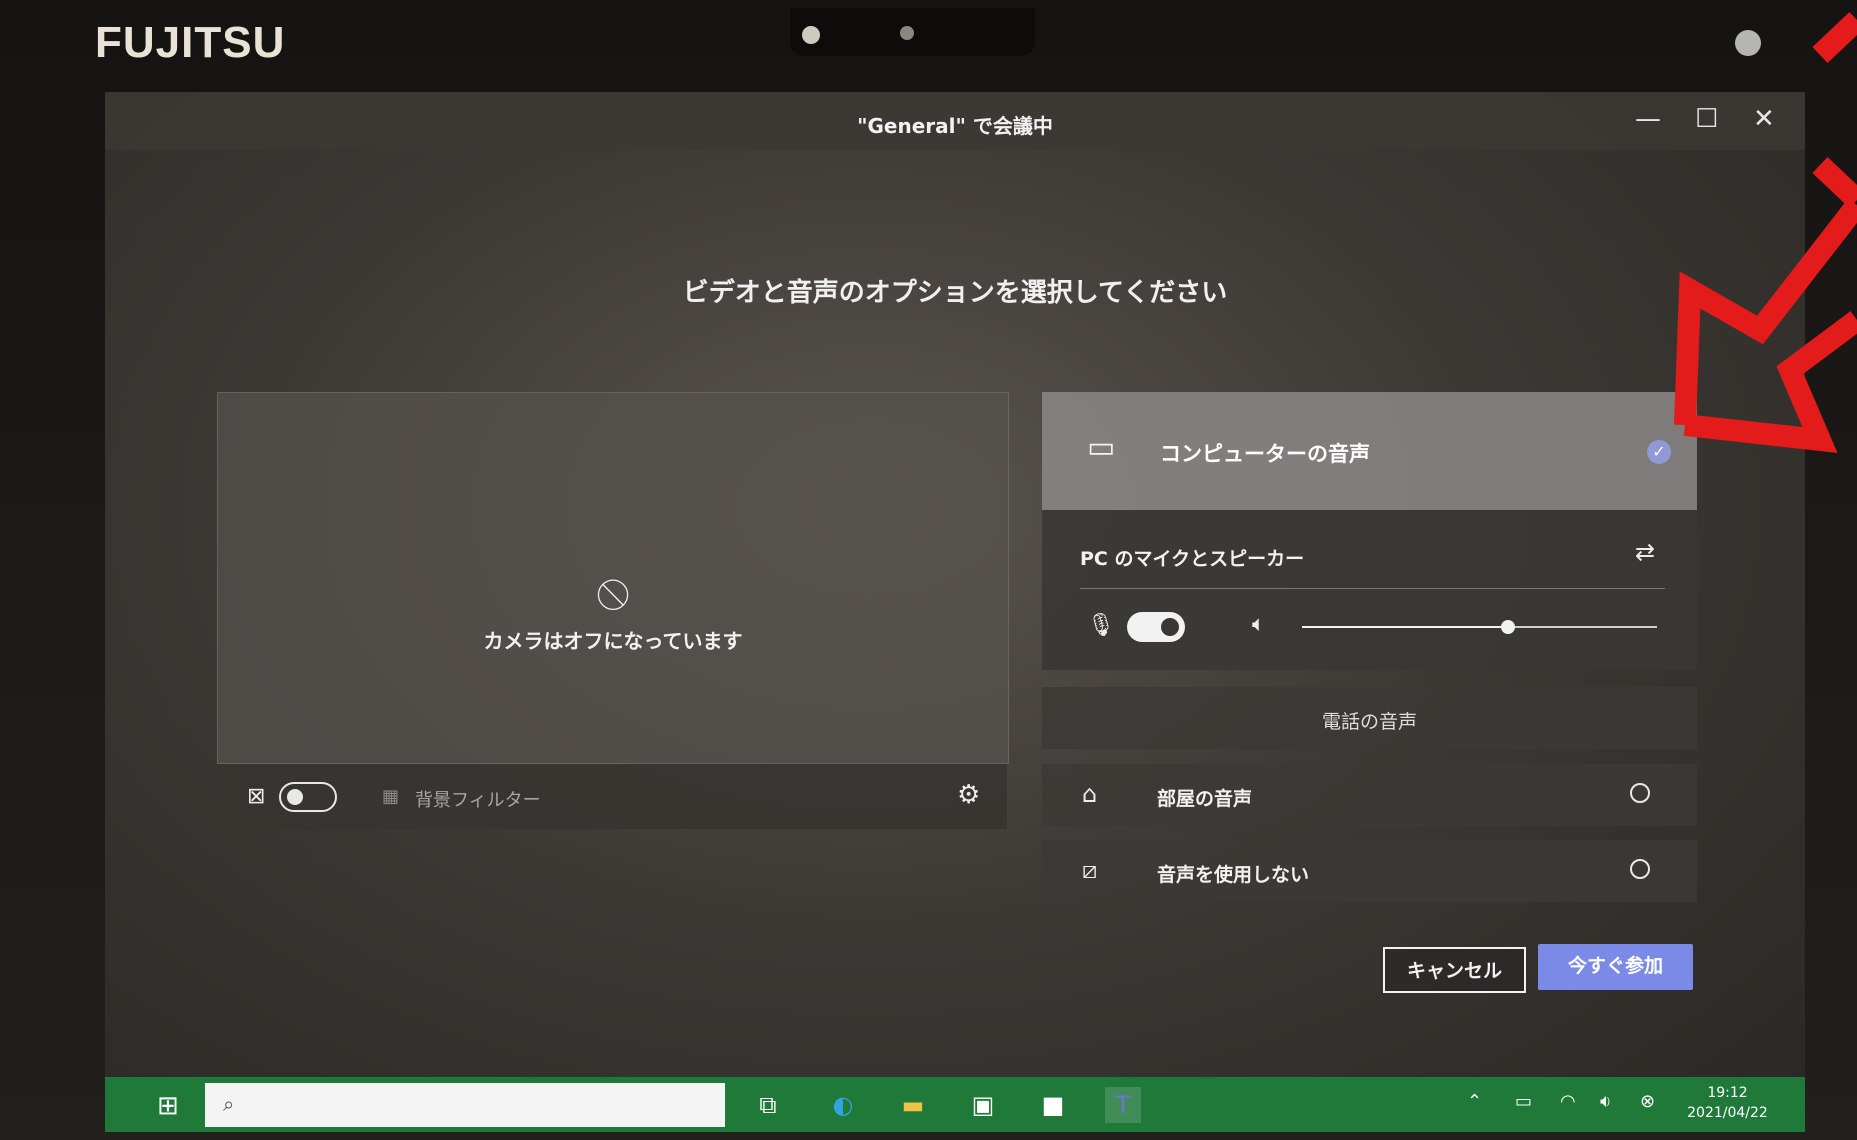 This screenshot has width=1857, height=1140. Describe the element at coordinates (613, 641) in the screenshot. I see `camera-off-text: カメラはオフになっています` at that location.